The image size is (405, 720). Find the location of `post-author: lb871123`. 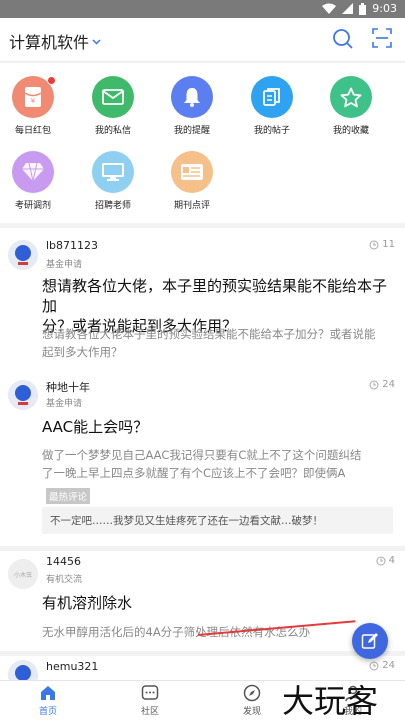

post-author: lb871123 is located at coordinates (72, 245).